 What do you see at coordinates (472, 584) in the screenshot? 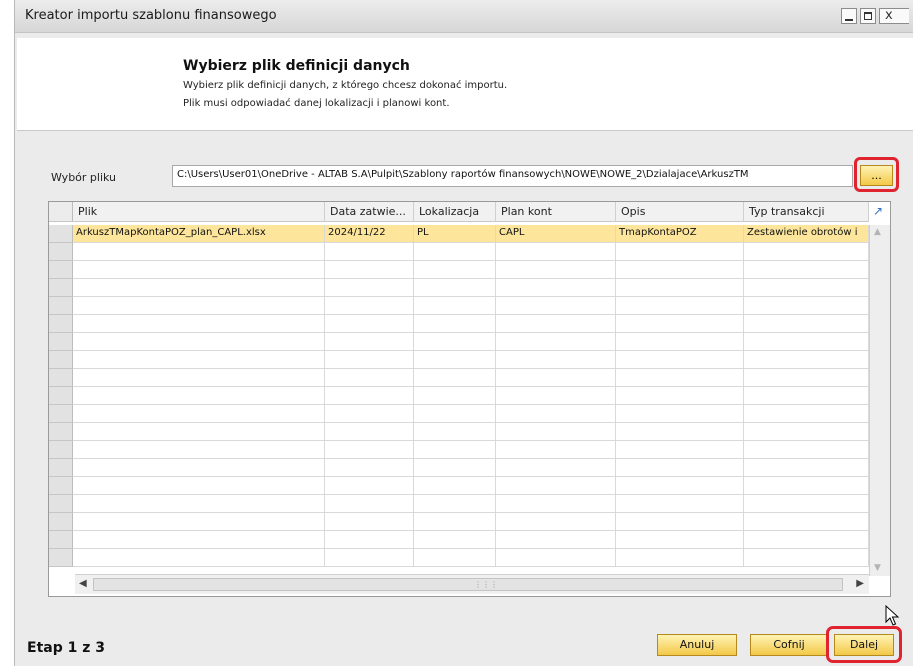
I see `horizontal-scrollbar: ◀ ⋮⋮⋮ ▶` at bounding box center [472, 584].